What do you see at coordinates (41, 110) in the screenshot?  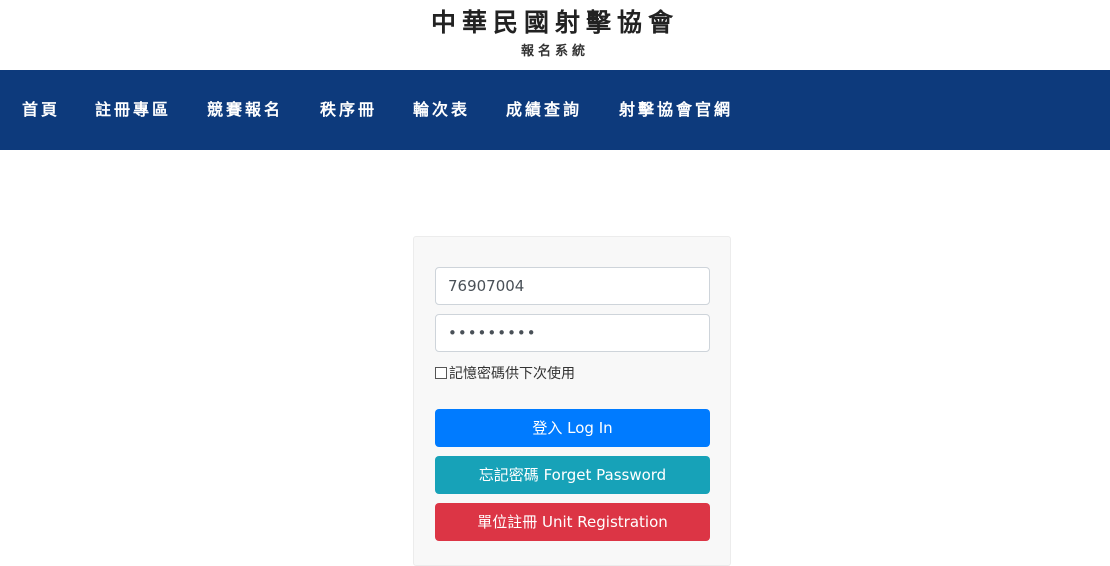 I see `nav-item-home: 首頁` at bounding box center [41, 110].